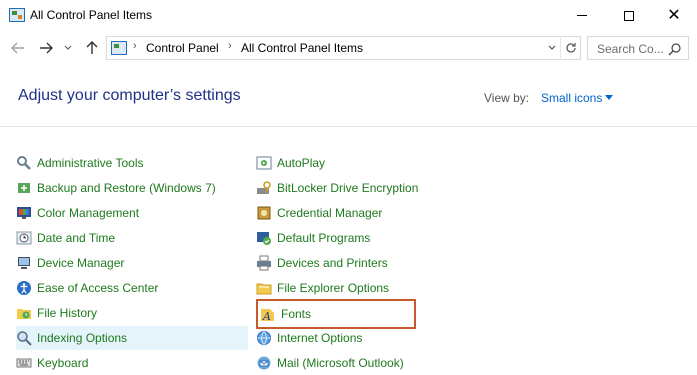 The height and width of the screenshot is (375, 697). Describe the element at coordinates (507, 98) in the screenshot. I see `view-by-label: View by:` at that location.